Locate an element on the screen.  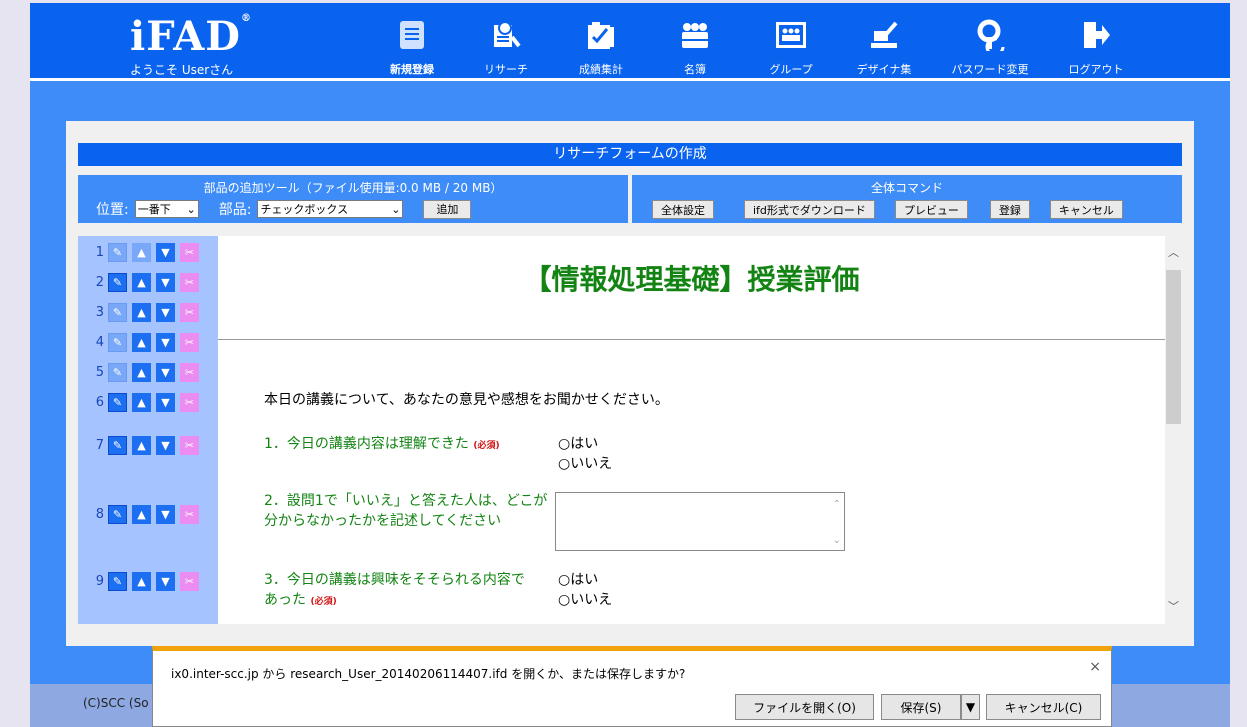
nav-label: 成績集計 is located at coordinates (601, 69).